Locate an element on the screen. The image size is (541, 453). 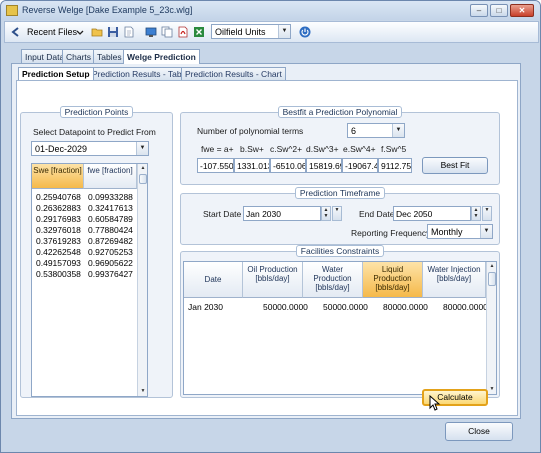
start-date-field: Jan 2030 is located at coordinates (282, 213).